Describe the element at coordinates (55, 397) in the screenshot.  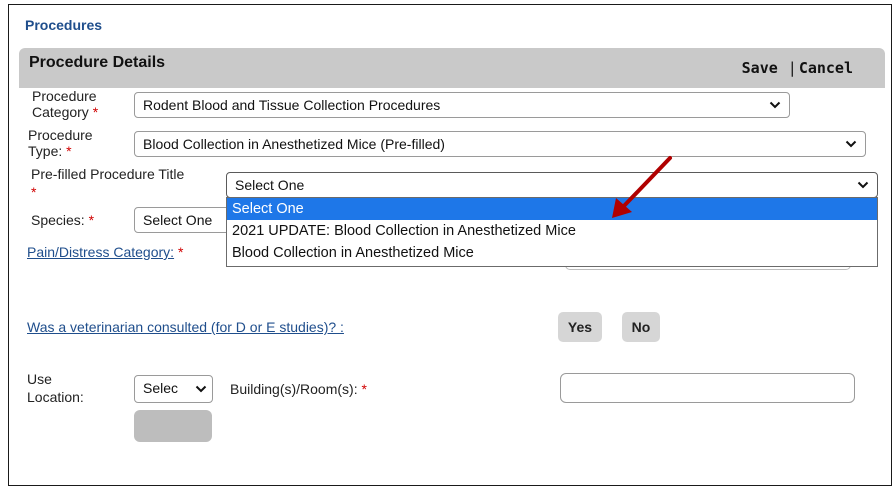
I see `use-location-label-line2: Location:` at that location.